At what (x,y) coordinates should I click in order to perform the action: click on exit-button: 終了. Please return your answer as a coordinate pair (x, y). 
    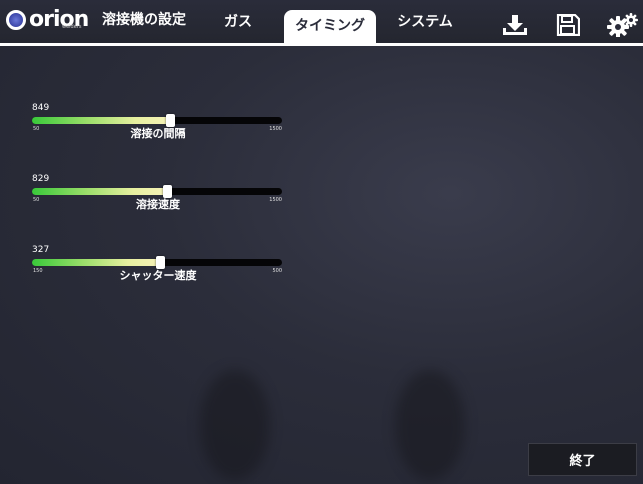
    Looking at the image, I should click on (582, 459).